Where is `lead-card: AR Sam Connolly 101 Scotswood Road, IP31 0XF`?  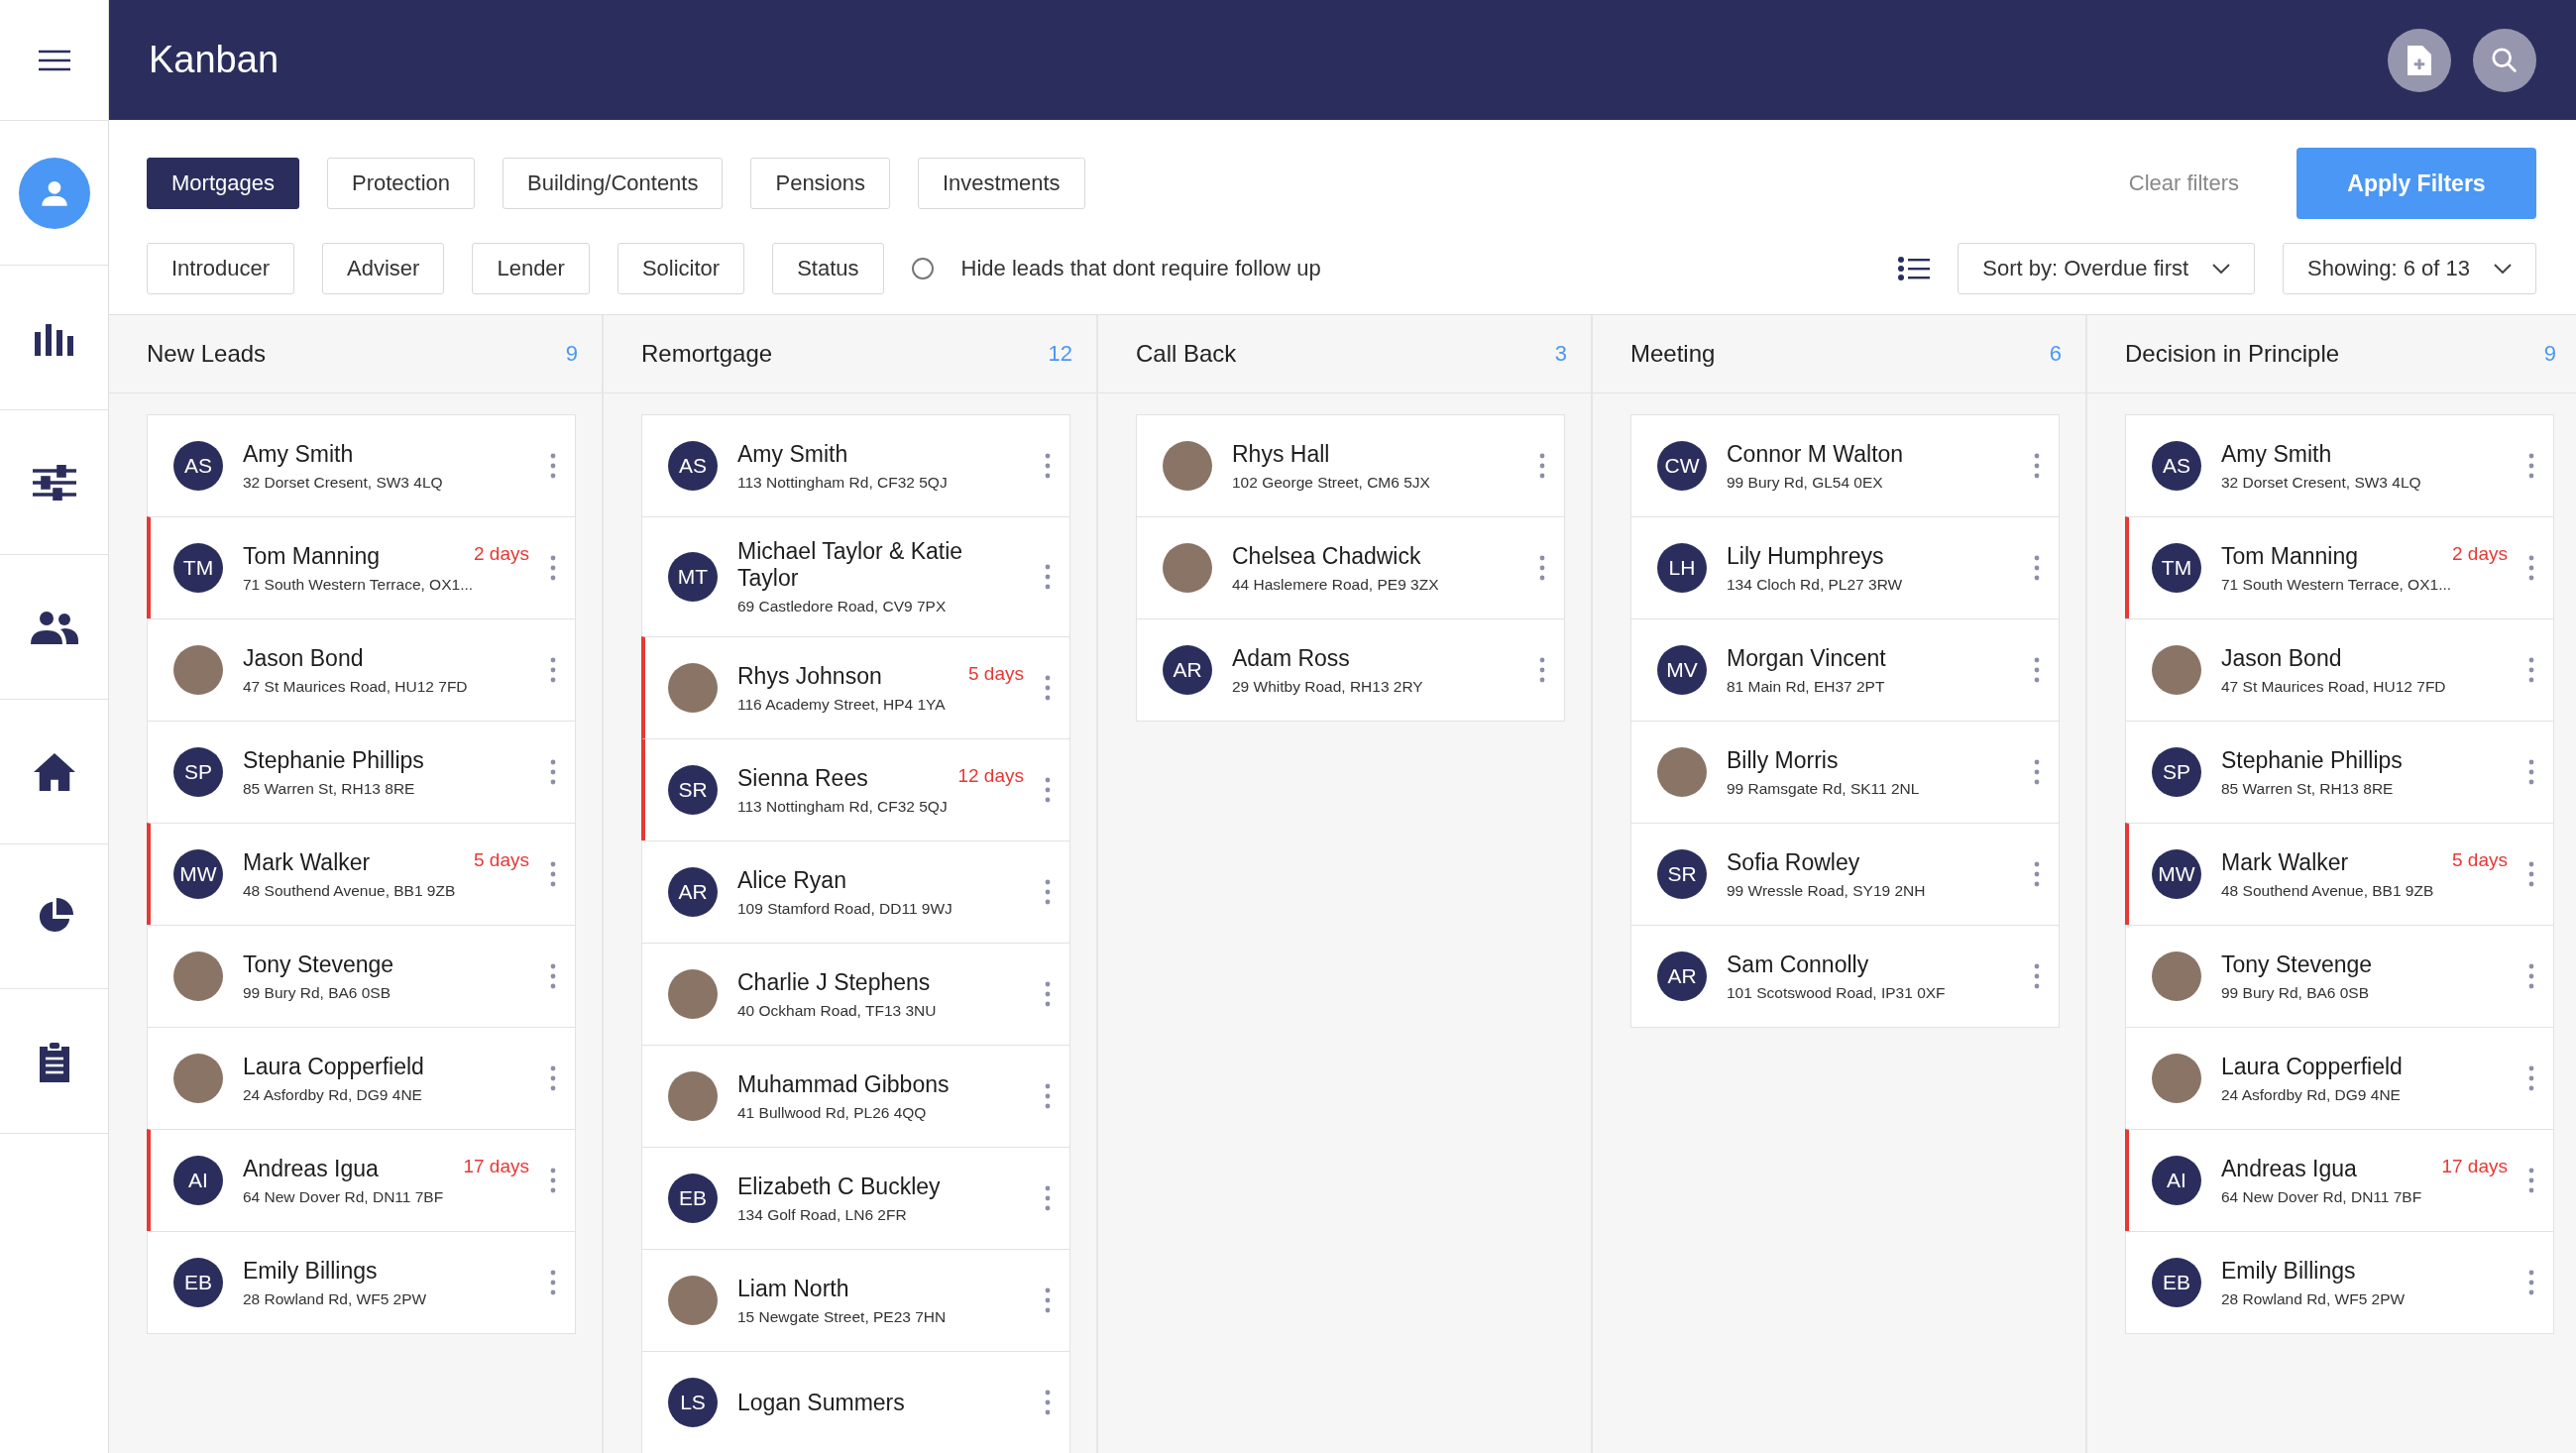
lead-card: AR Sam Connolly 101 Scotswood Road, IP31 0XF is located at coordinates (1845, 976).